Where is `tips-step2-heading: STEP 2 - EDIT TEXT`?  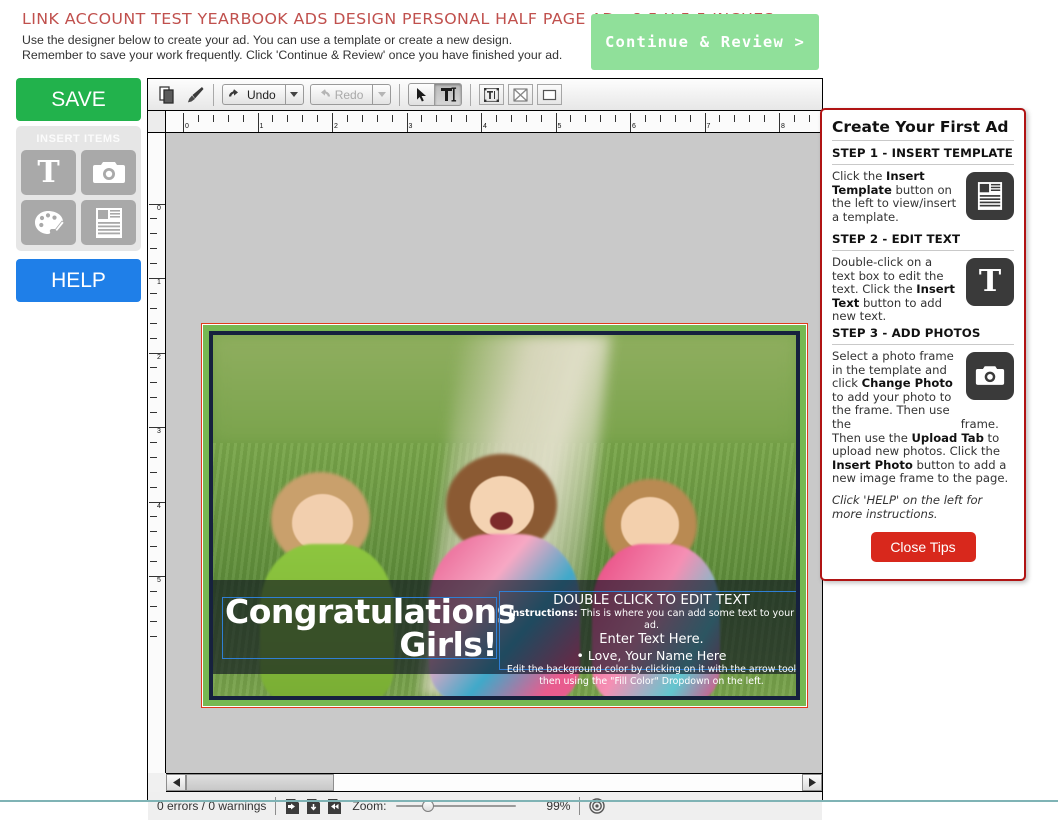 tips-step2-heading: STEP 2 - EDIT TEXT is located at coordinates (896, 239).